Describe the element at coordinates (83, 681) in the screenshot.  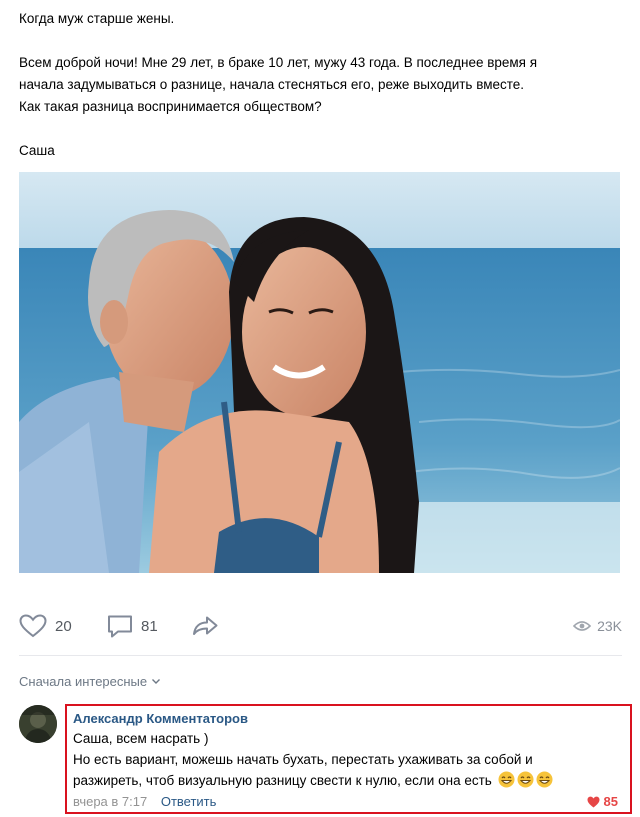
I see `sort-label: Сначала интересные` at that location.